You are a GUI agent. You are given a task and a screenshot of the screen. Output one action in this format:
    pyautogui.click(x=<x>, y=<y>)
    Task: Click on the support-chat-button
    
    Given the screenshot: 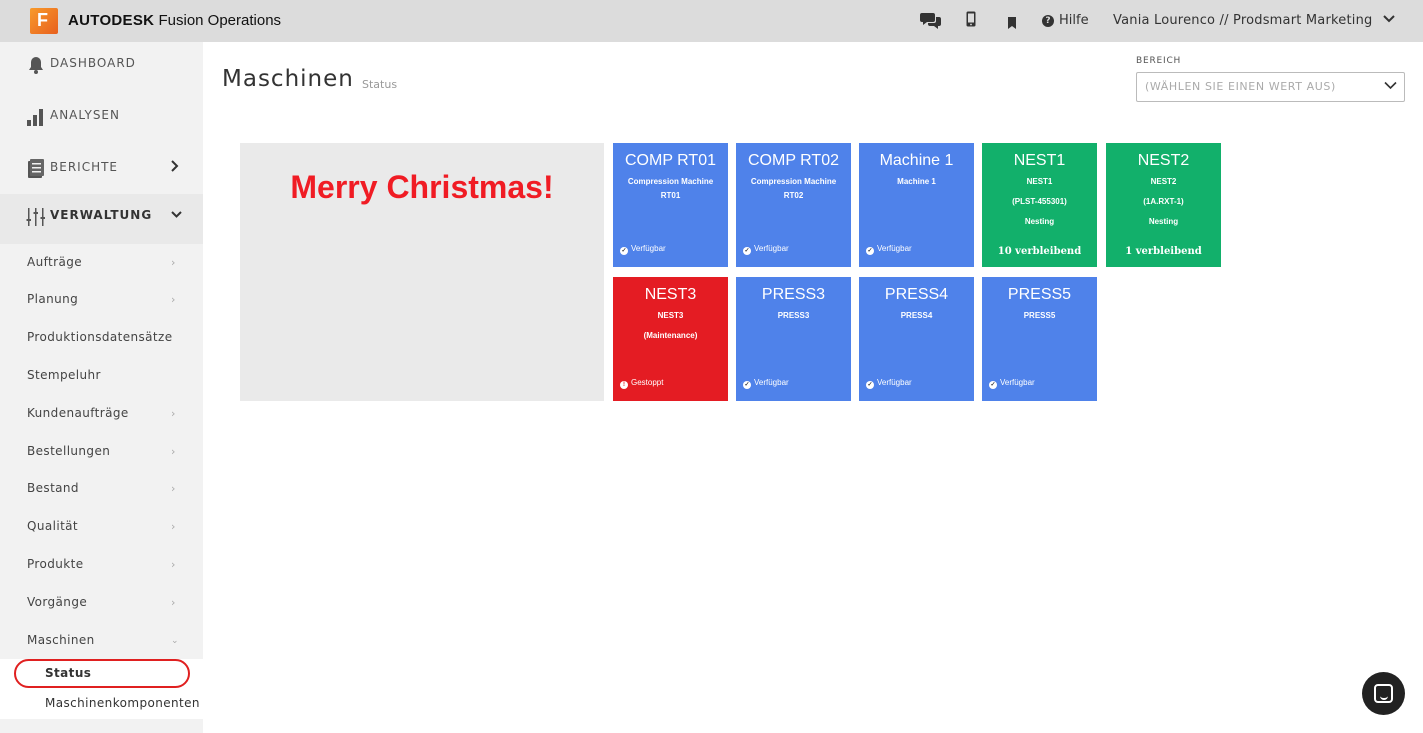 What is the action you would take?
    pyautogui.click(x=1383, y=693)
    